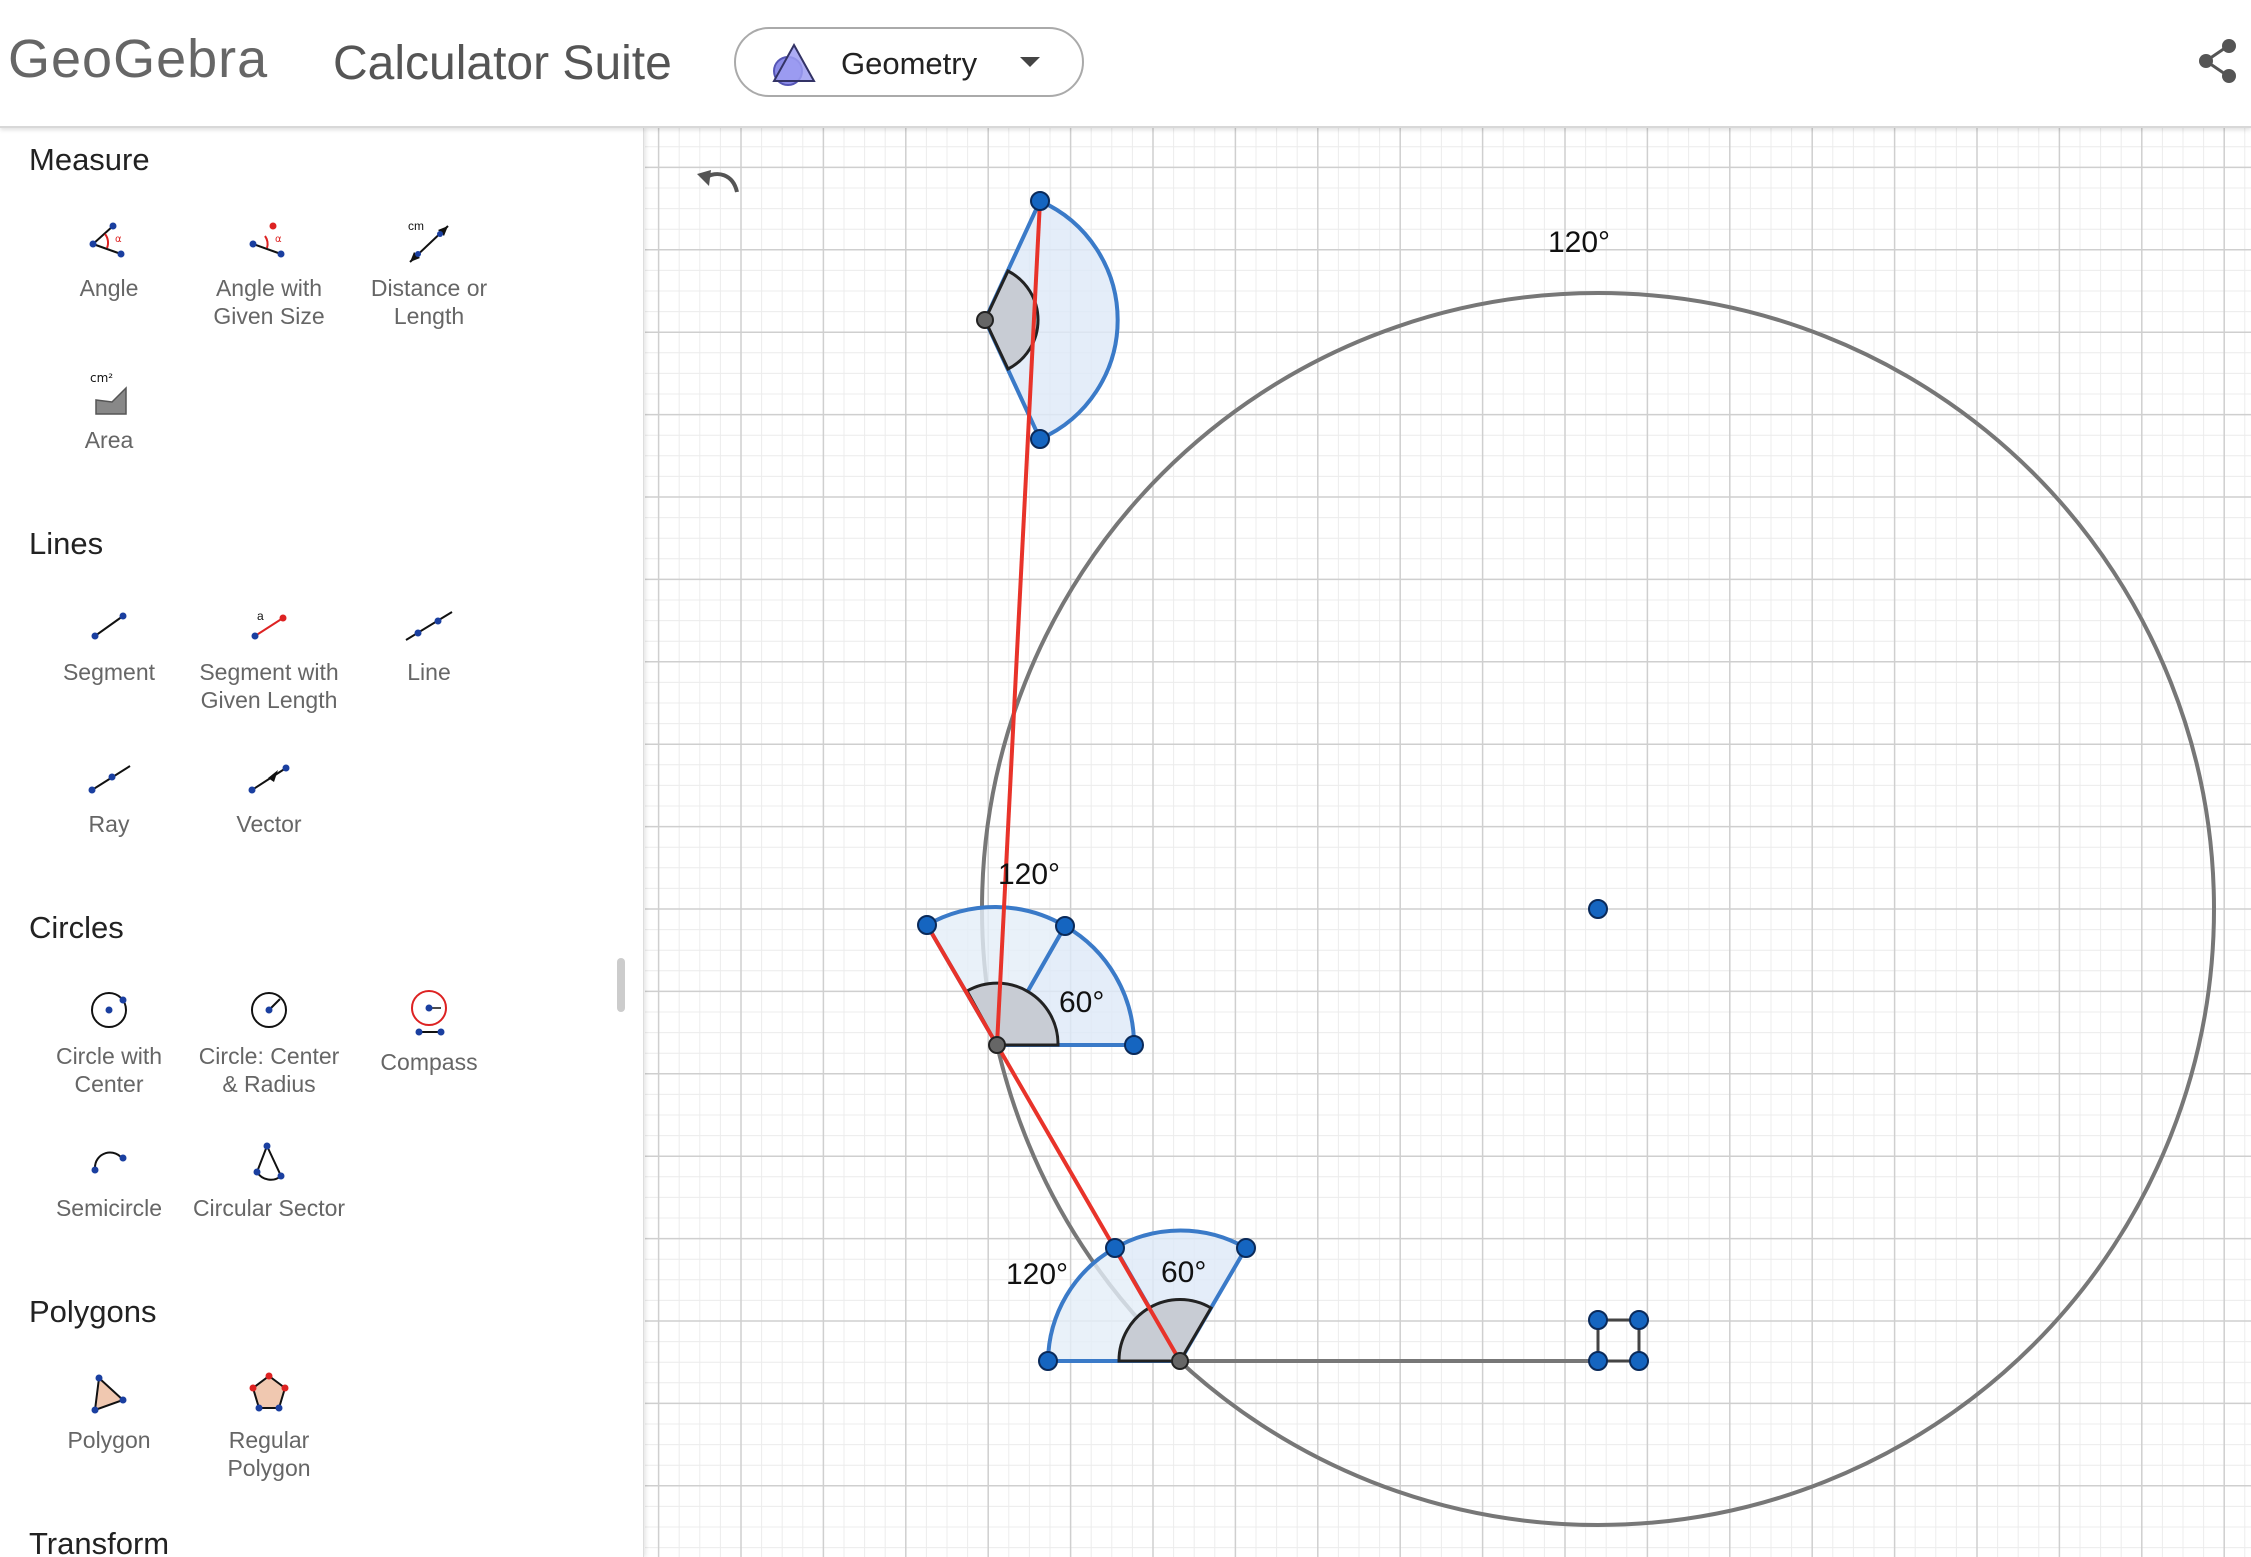  I want to click on category-title-polygons: Polygons, so click(93, 1311).